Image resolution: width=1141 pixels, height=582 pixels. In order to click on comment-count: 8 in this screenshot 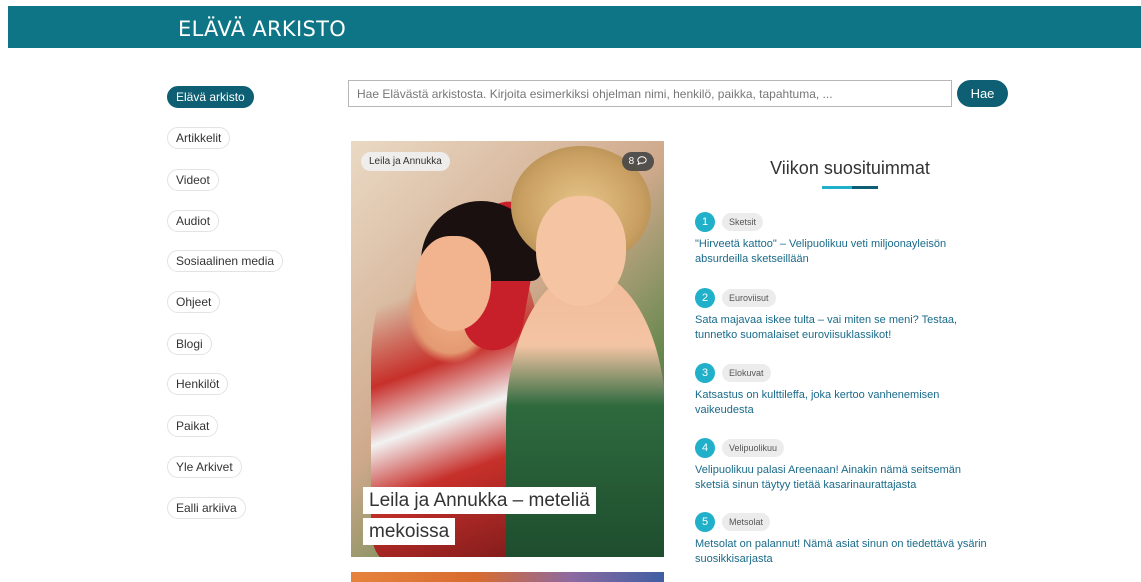, I will do `click(631, 161)`.